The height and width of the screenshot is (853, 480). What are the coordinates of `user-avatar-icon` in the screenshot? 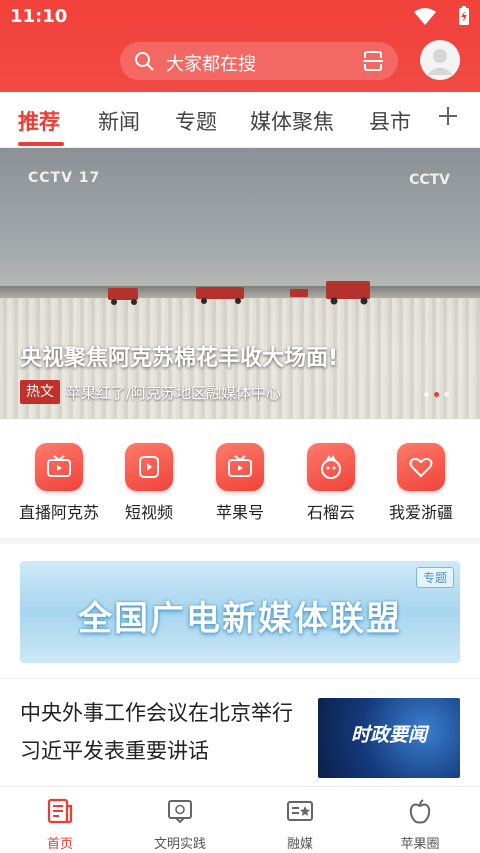 It's located at (440, 60).